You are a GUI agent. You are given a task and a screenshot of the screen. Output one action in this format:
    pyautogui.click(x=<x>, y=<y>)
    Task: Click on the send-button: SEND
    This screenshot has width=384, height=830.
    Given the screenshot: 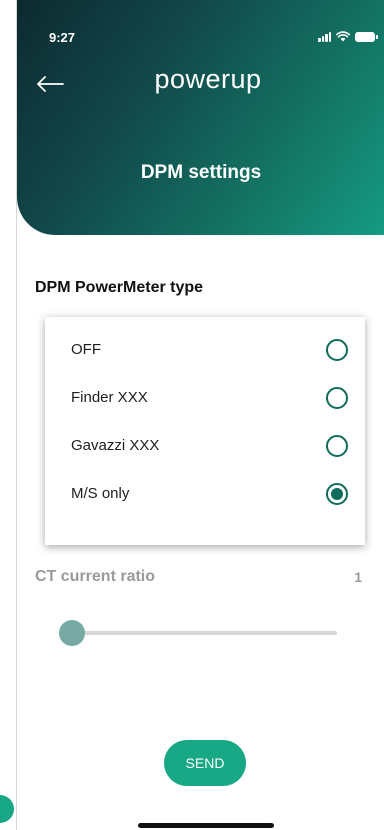 What is the action you would take?
    pyautogui.click(x=205, y=763)
    